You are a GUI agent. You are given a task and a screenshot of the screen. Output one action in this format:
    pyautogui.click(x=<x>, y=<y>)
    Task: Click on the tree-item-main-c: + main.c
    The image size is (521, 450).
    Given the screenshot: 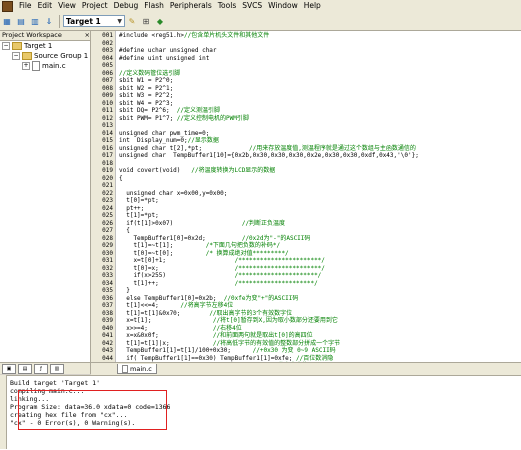 What is the action you would take?
    pyautogui.click(x=45, y=66)
    